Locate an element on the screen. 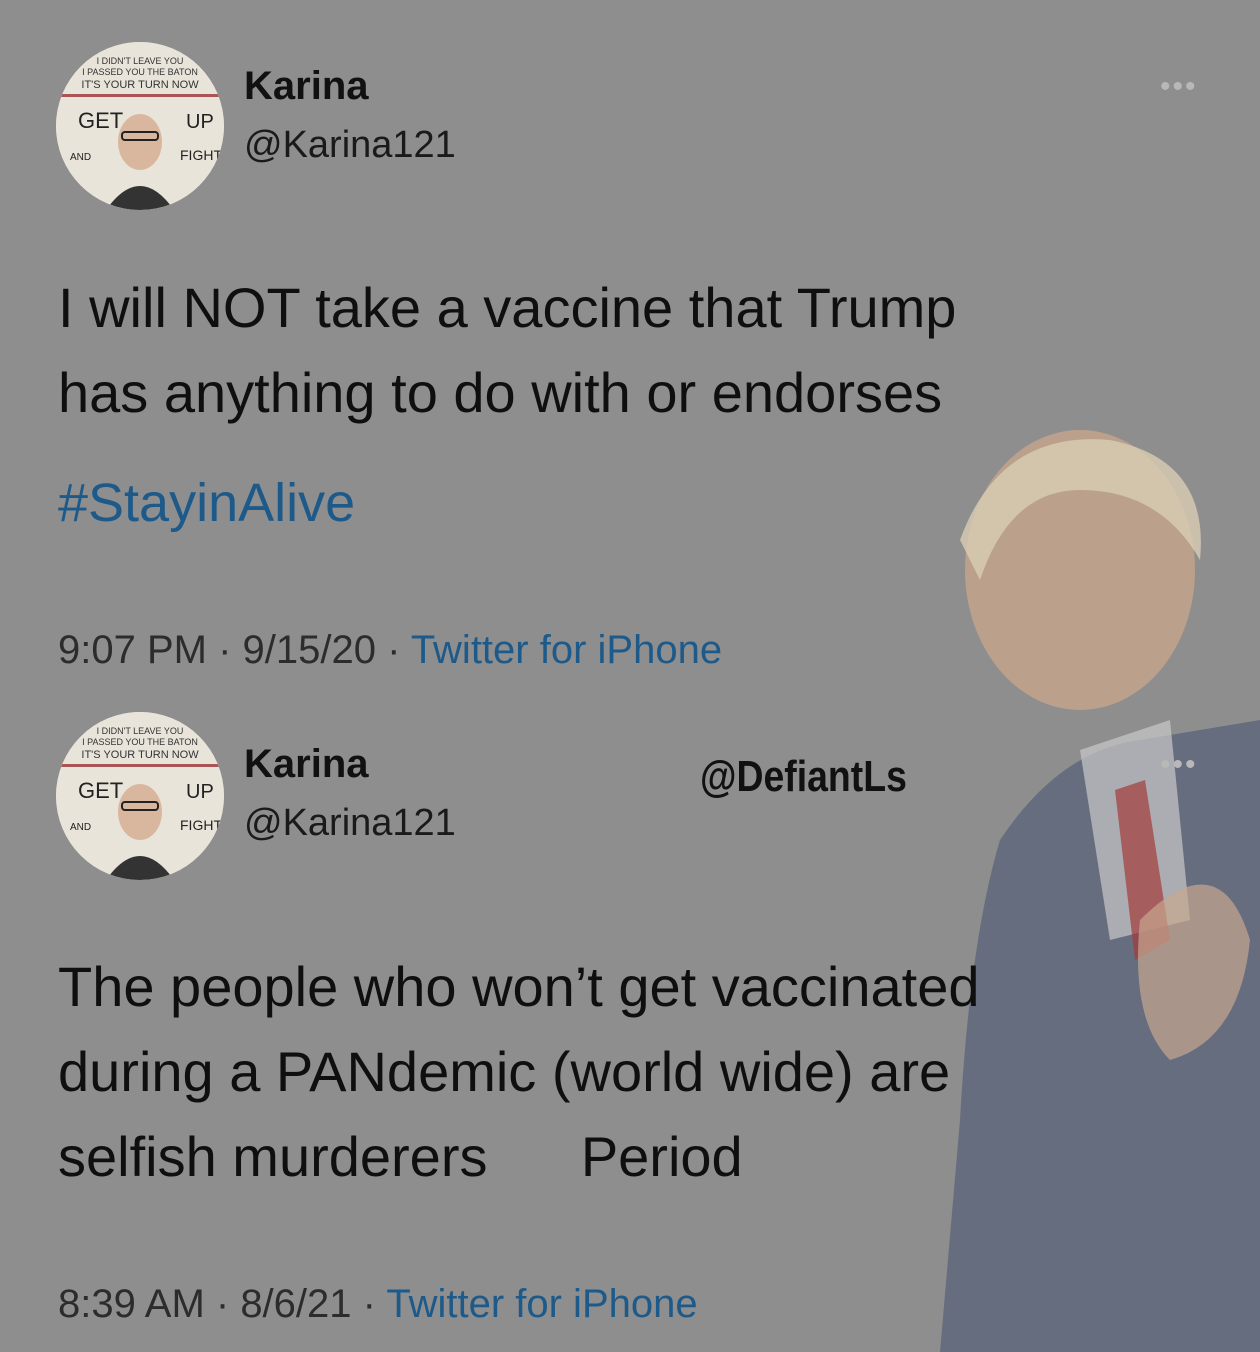  hashtag-link: #StayinAlive is located at coordinates (206, 503).